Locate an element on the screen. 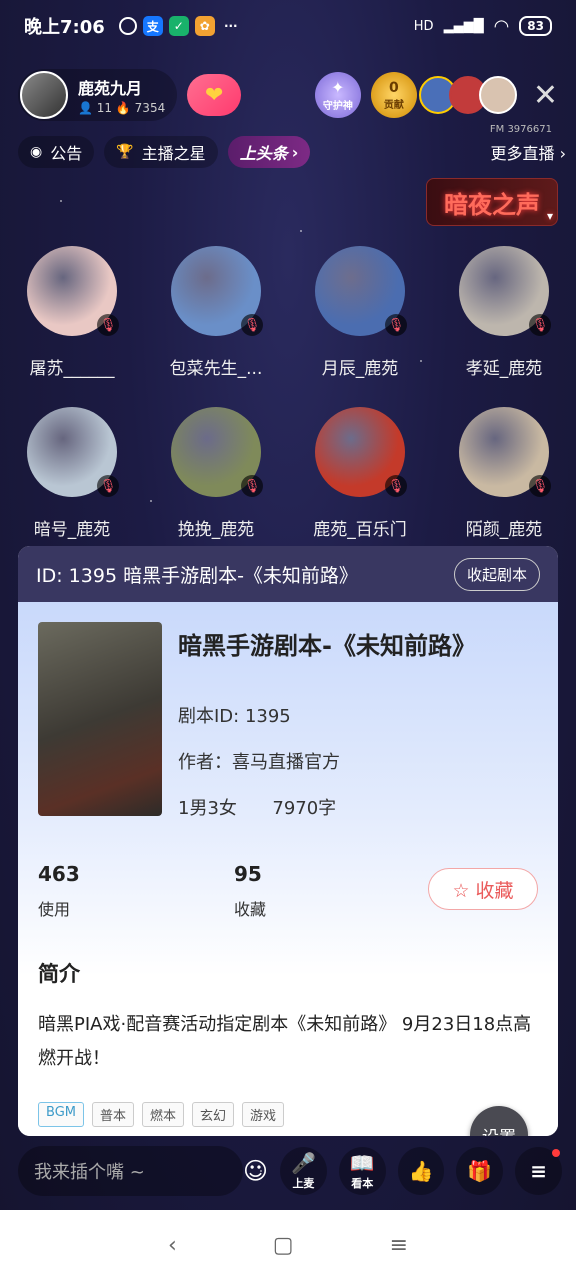 The height and width of the screenshot is (1280, 576). person-icon: 👤 is located at coordinates (85, 108).